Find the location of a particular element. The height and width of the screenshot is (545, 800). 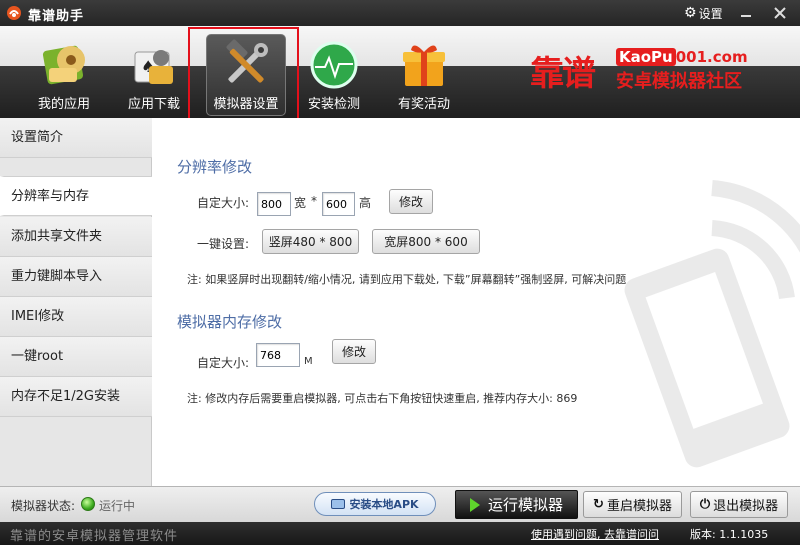

settings-button: ⚙ 设置 is located at coordinates (703, 13).